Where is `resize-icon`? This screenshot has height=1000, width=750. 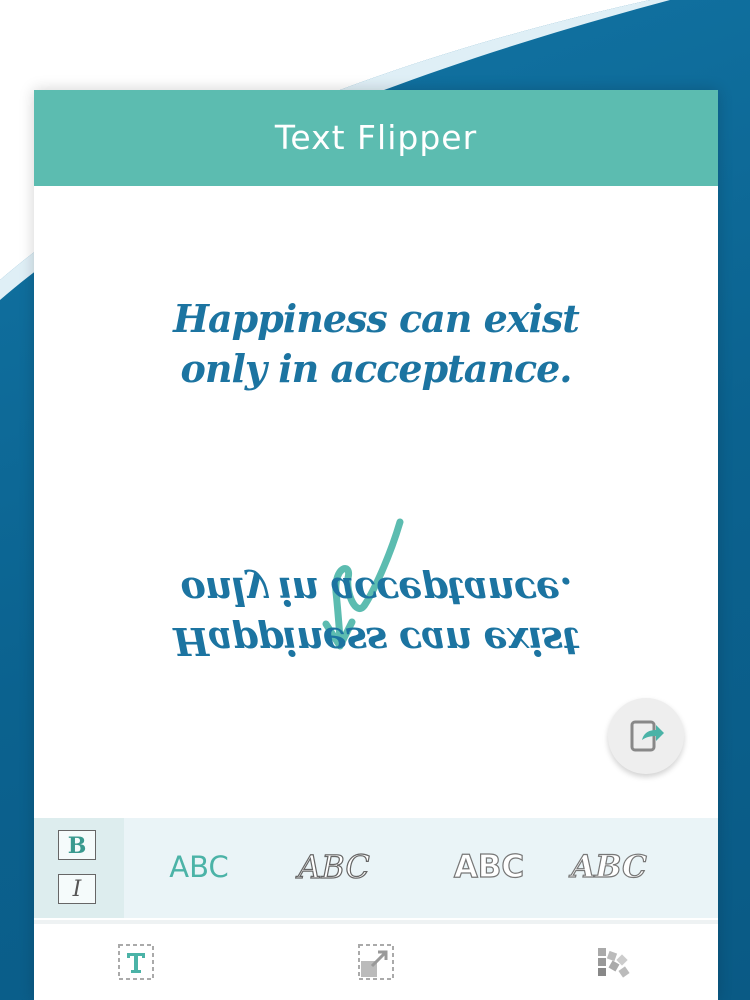 resize-icon is located at coordinates (376, 962).